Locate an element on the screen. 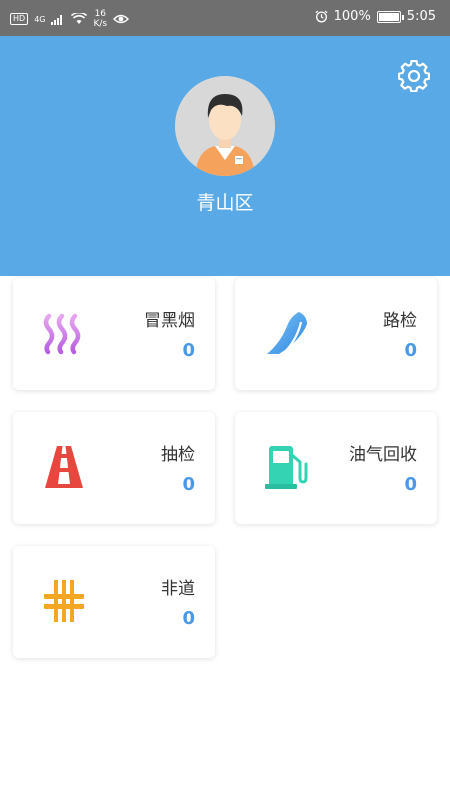  battery-percent: 100% is located at coordinates (352, 16).